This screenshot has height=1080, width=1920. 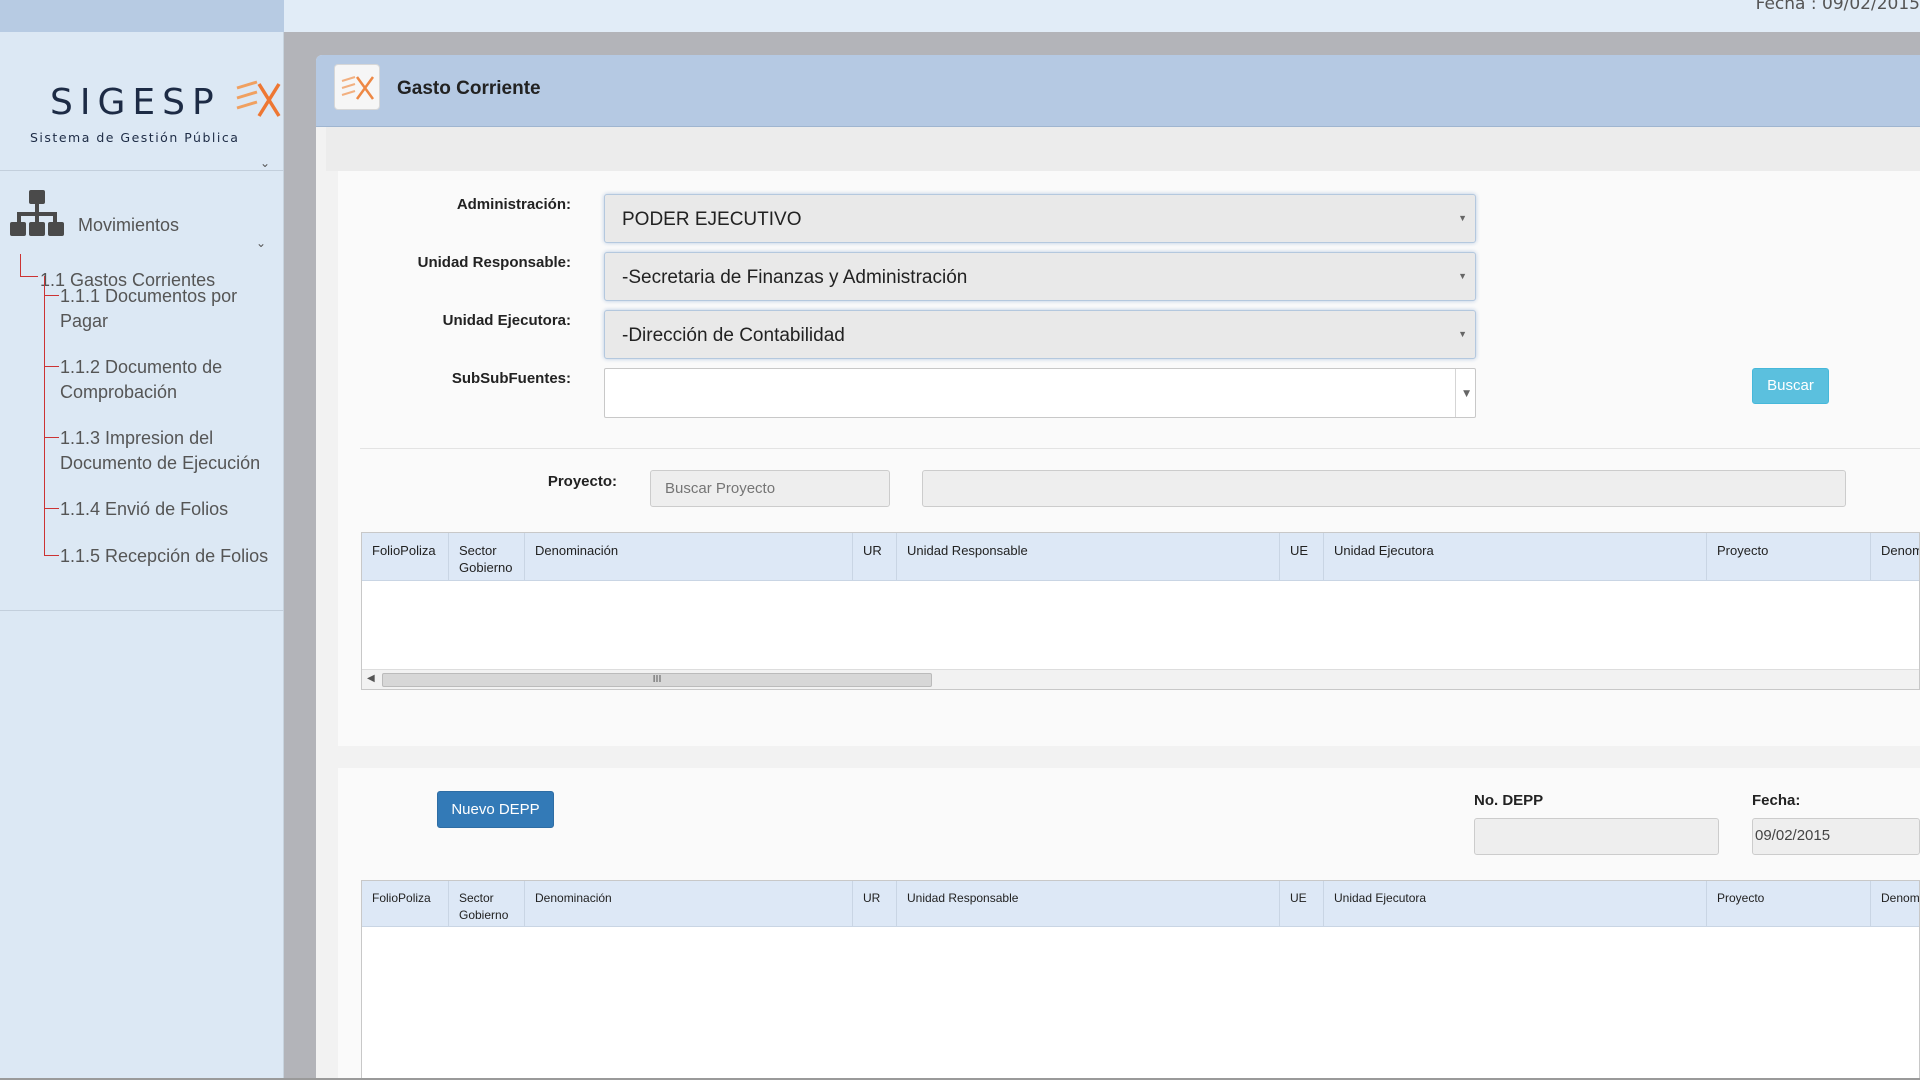 What do you see at coordinates (1790, 386) in the screenshot?
I see `buscar-button: Buscar` at bounding box center [1790, 386].